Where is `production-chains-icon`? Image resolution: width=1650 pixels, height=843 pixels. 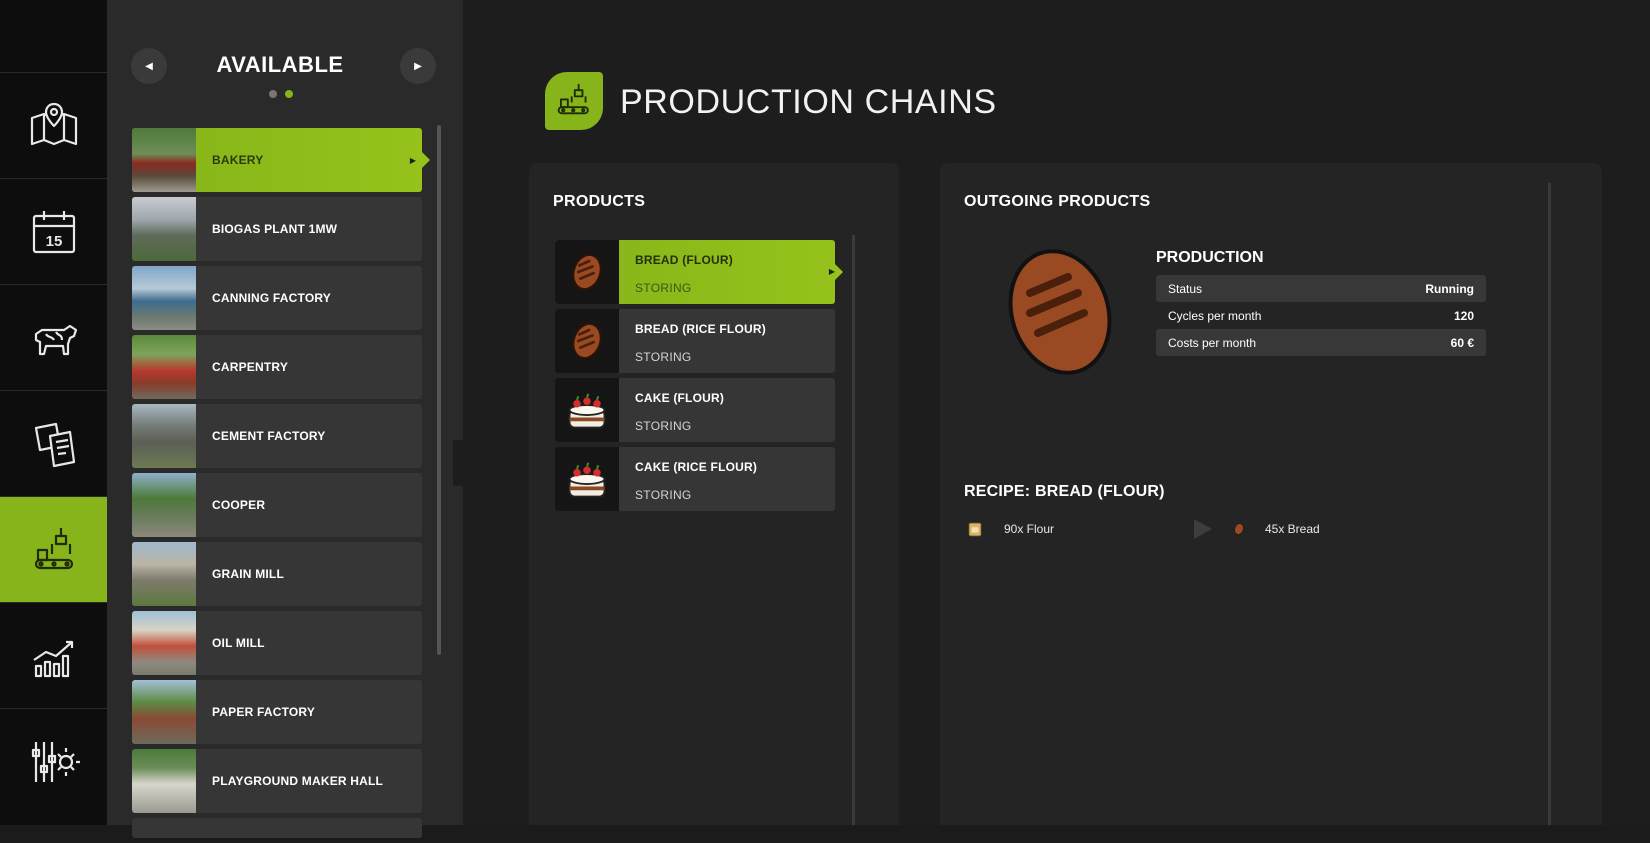 production-chains-icon is located at coordinates (574, 101).